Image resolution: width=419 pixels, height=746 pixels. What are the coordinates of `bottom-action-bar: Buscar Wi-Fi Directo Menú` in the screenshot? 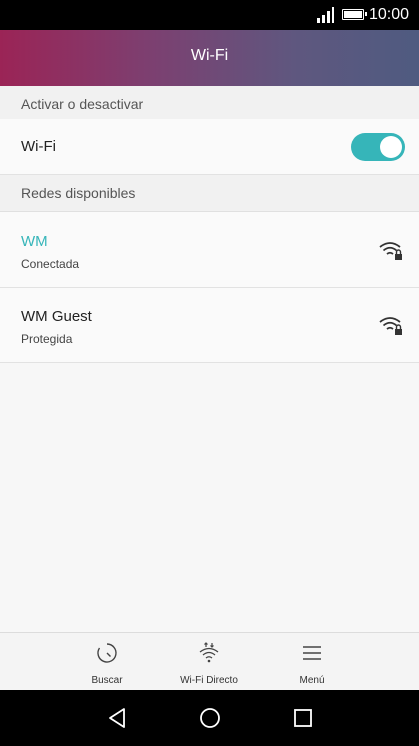 It's located at (209, 661).